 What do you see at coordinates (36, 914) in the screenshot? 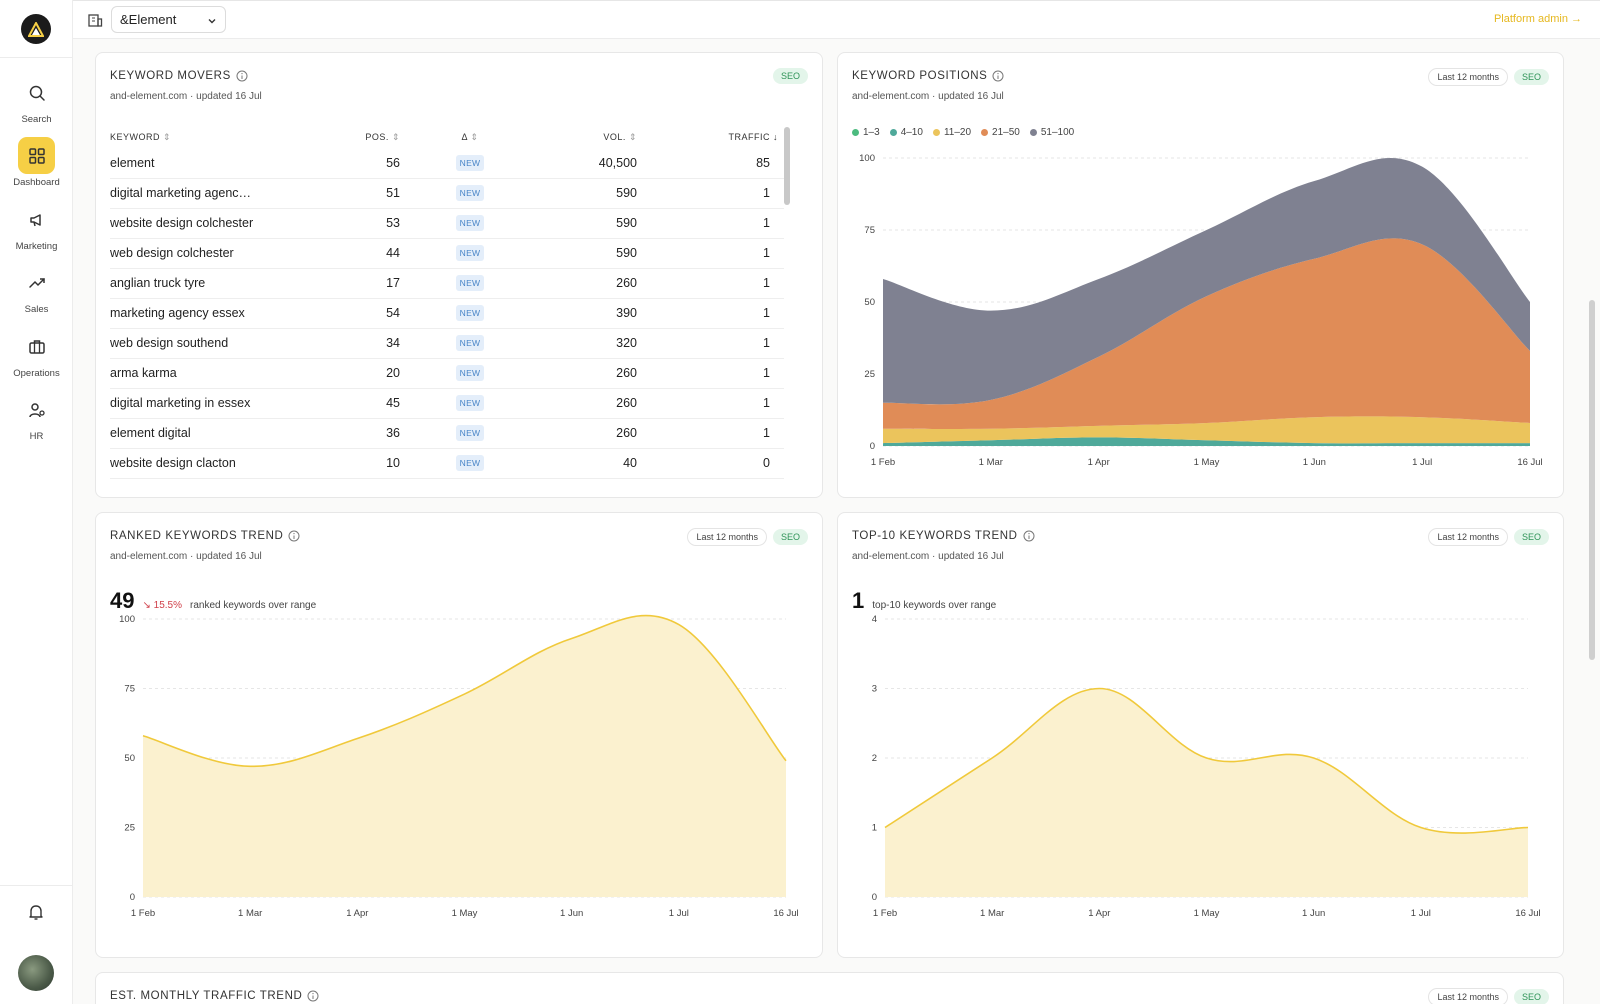
I see `bell-icon` at bounding box center [36, 914].